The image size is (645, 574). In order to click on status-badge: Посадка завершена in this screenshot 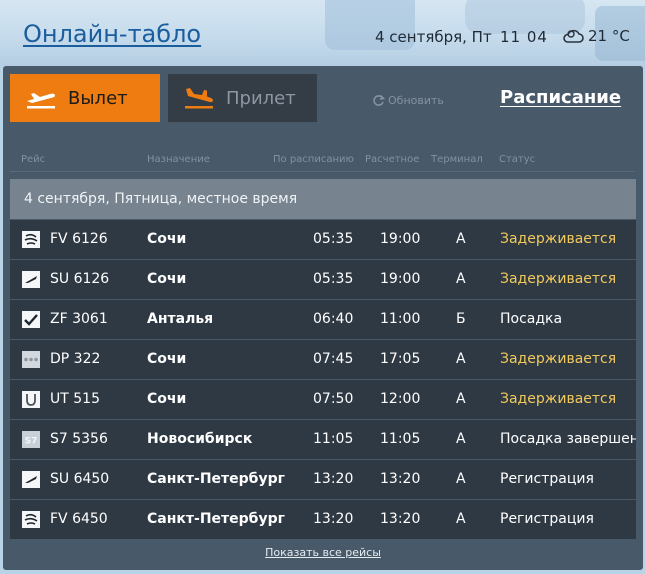, I will do `click(568, 439)`.